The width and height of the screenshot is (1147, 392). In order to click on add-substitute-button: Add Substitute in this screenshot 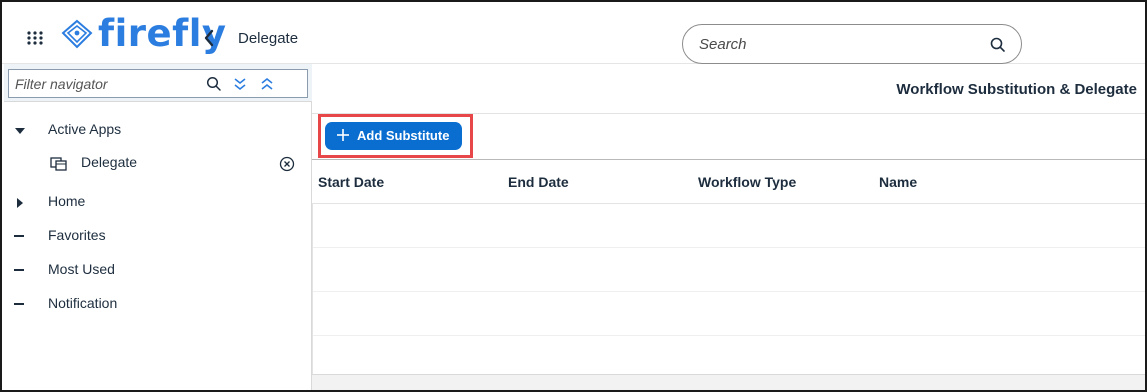, I will do `click(393, 136)`.